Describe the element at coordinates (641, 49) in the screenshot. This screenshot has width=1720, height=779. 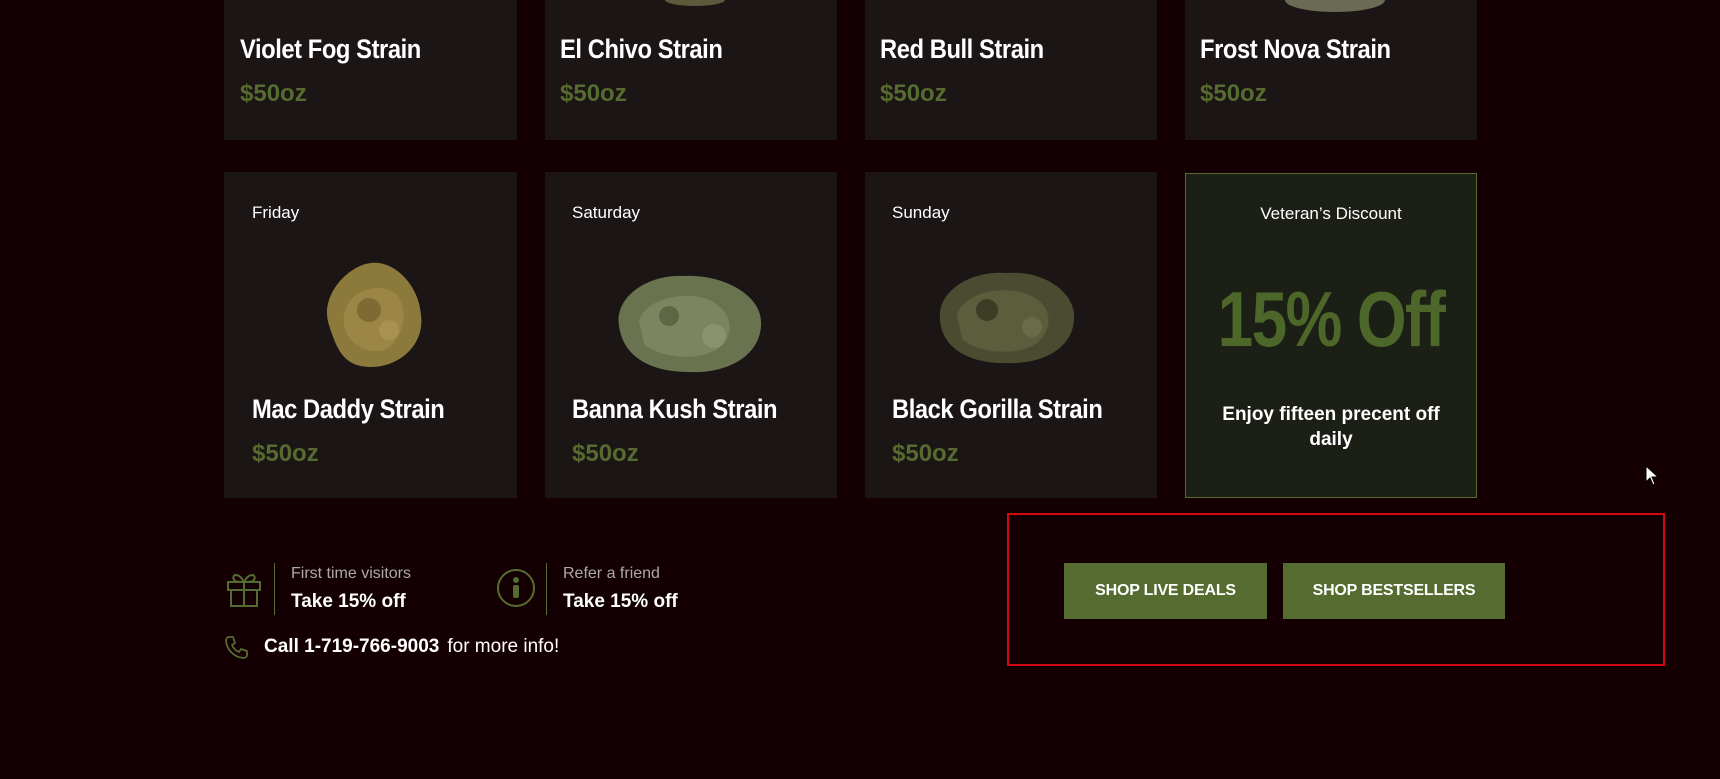
I see `product-name: El Chivo Strain` at that location.